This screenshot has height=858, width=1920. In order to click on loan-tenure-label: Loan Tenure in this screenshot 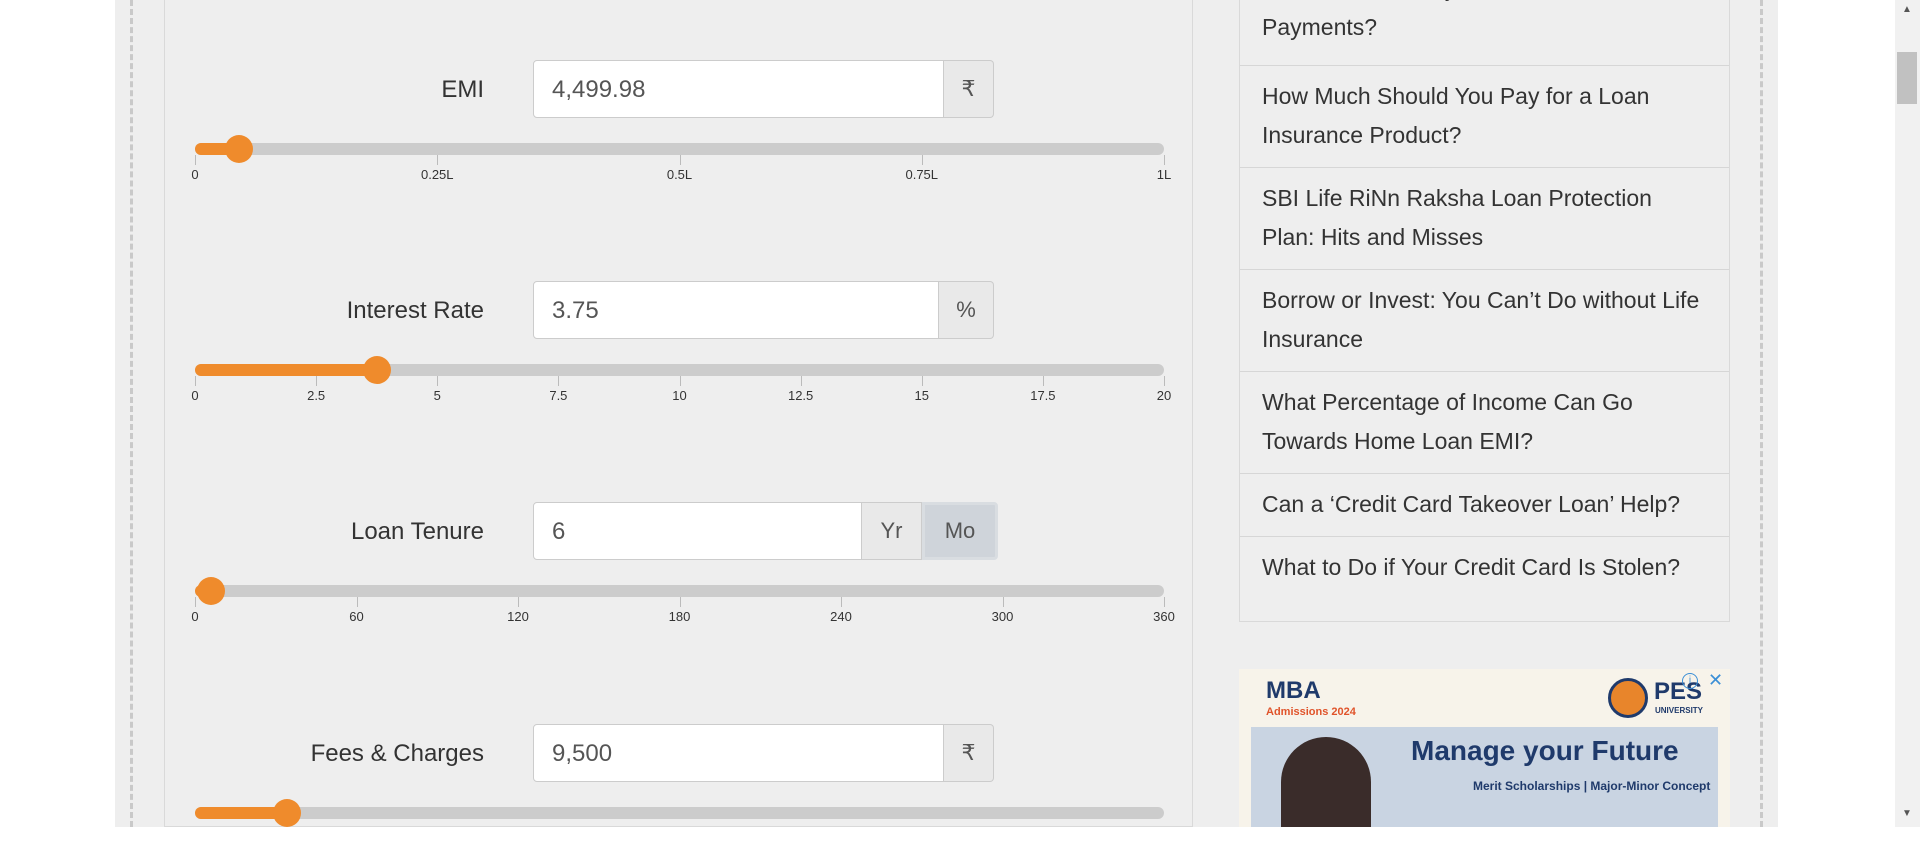, I will do `click(417, 531)`.